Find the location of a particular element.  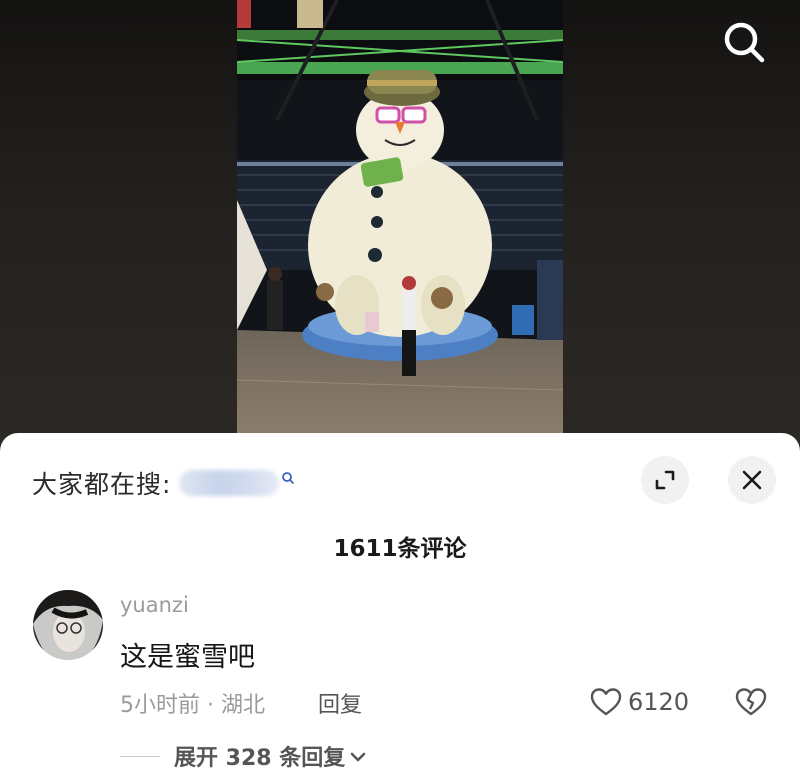

trending-search-keyword-blurred is located at coordinates (229, 483).